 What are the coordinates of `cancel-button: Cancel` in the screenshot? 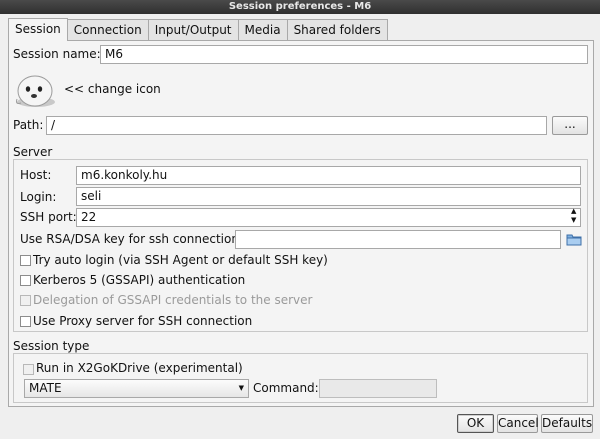 It's located at (518, 423).